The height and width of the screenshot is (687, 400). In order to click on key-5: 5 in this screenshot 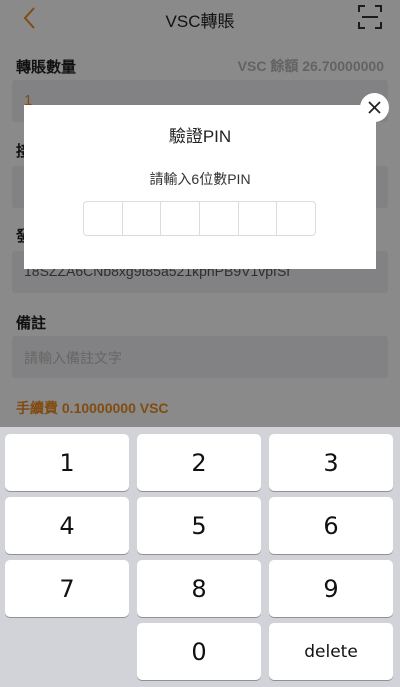, I will do `click(199, 525)`.